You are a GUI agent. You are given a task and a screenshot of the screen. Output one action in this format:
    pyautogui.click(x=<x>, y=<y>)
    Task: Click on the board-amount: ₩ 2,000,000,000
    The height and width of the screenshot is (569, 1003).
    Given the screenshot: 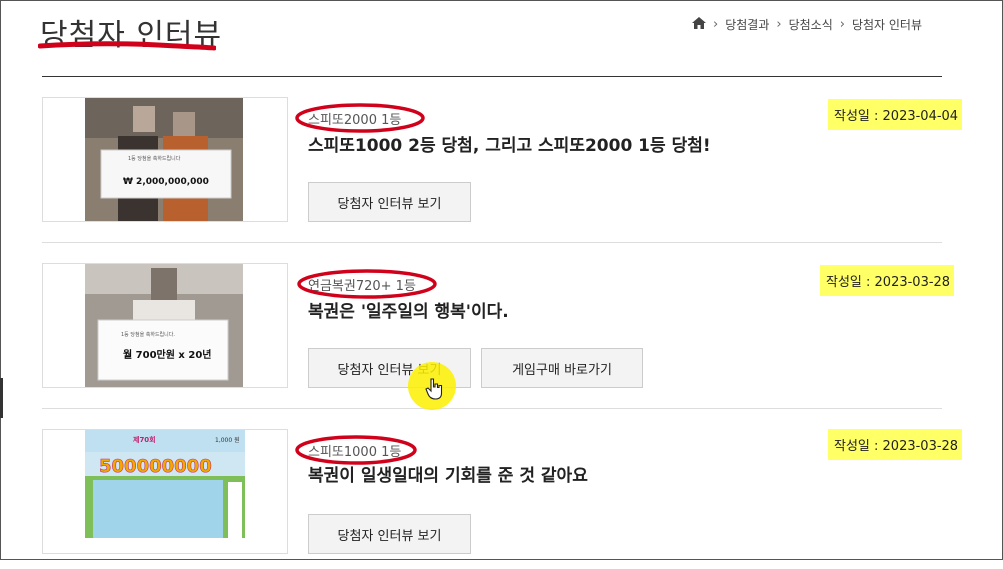 What is the action you would take?
    pyautogui.click(x=166, y=182)
    